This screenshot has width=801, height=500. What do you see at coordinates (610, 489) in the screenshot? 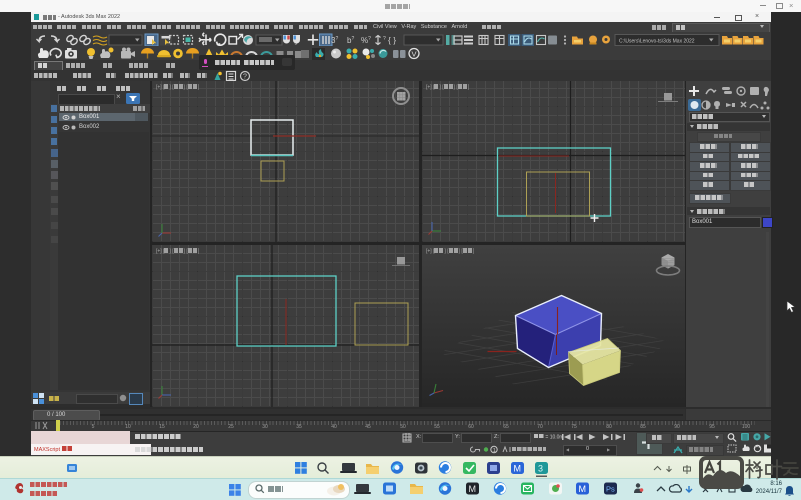
I see `svg-text: Ps` at bounding box center [610, 489].